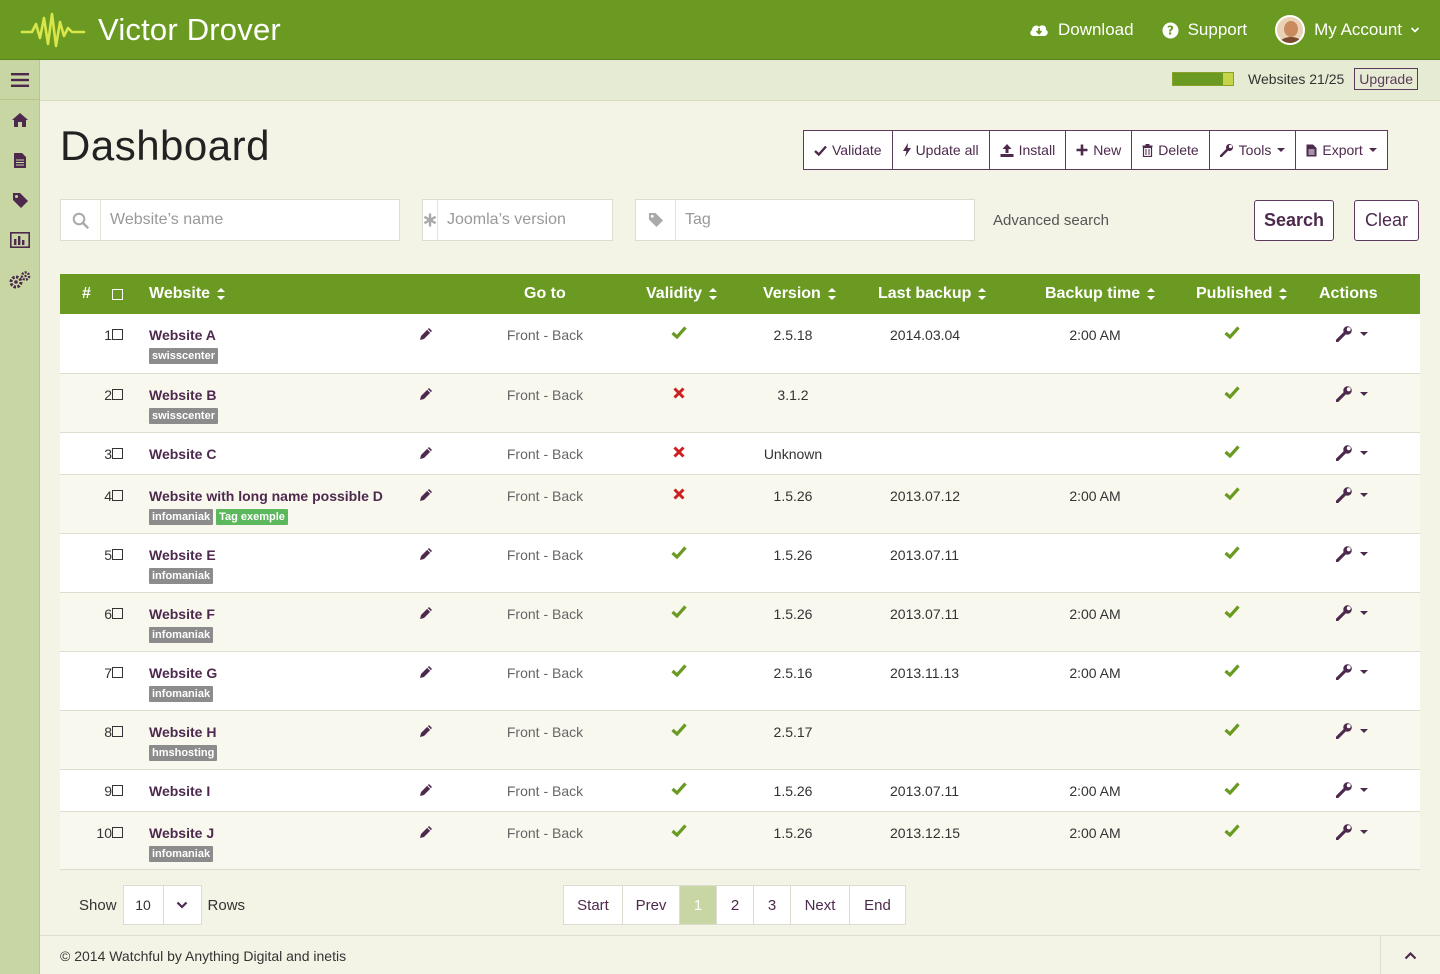 This screenshot has width=1440, height=974. What do you see at coordinates (1171, 150) in the screenshot?
I see `delete-button: Delete` at bounding box center [1171, 150].